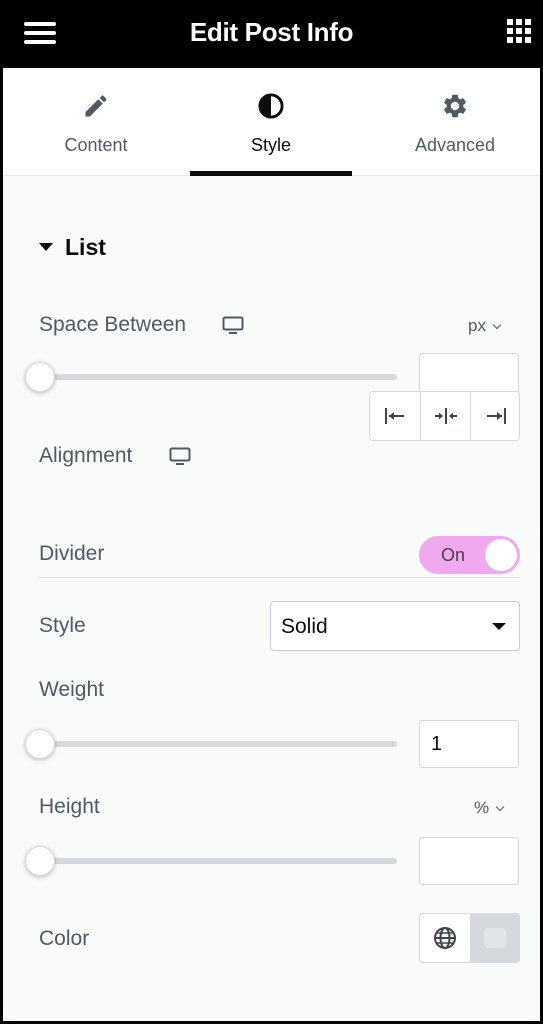 The image size is (543, 1024). Describe the element at coordinates (455, 122) in the screenshot. I see `tab-advanced: Advanced` at that location.